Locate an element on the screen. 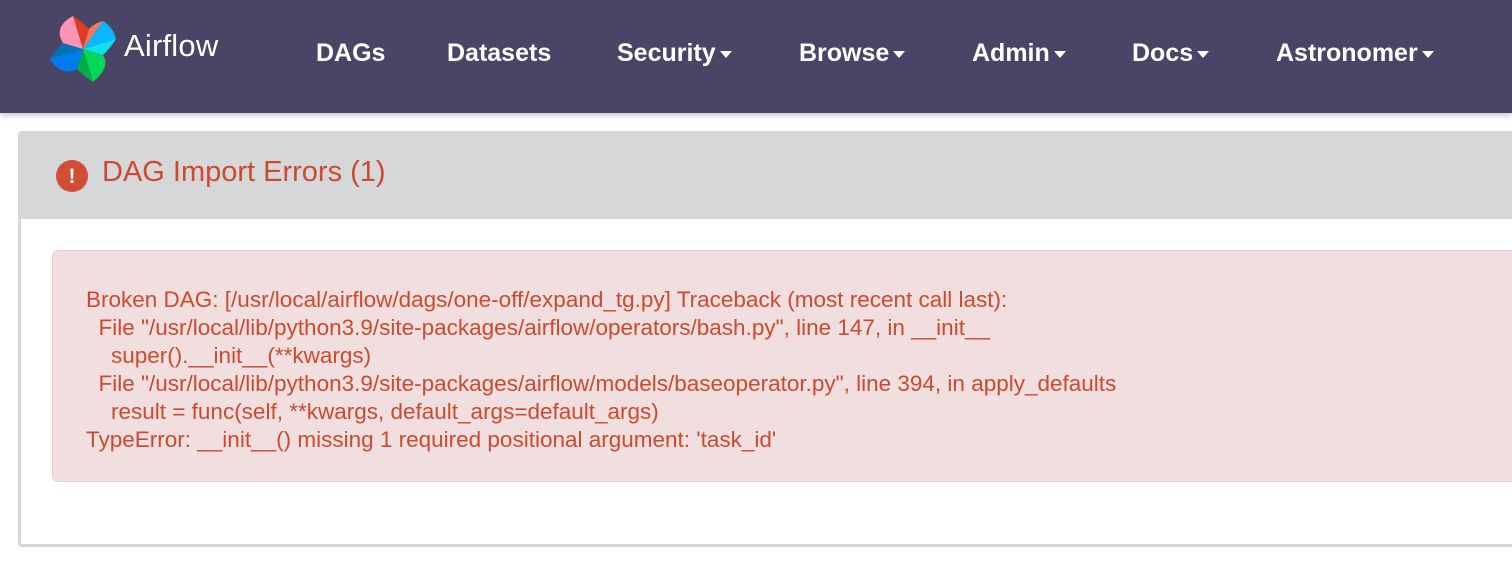  nav-security-dropdown: Security is located at coordinates (674, 53).